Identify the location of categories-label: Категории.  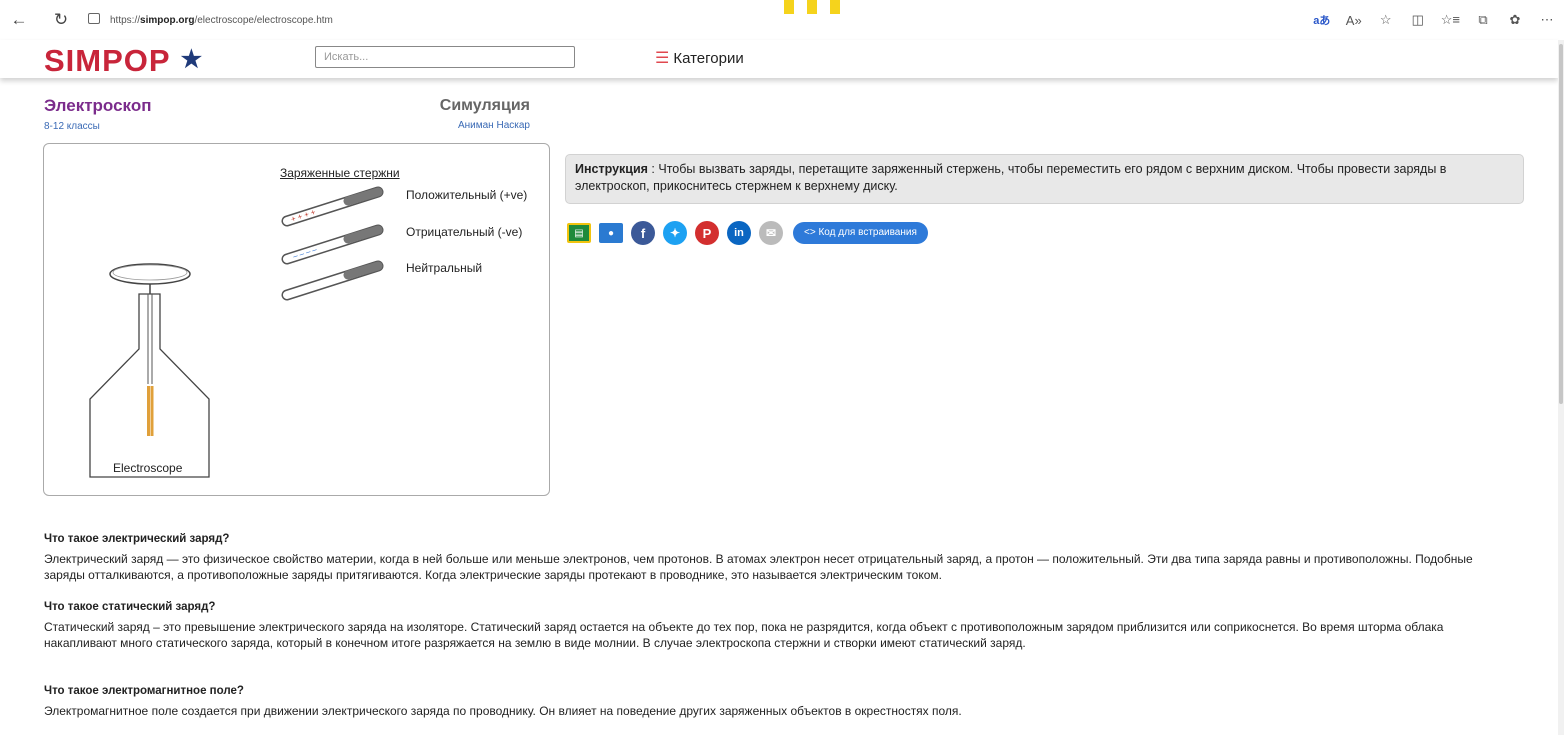
(708, 58).